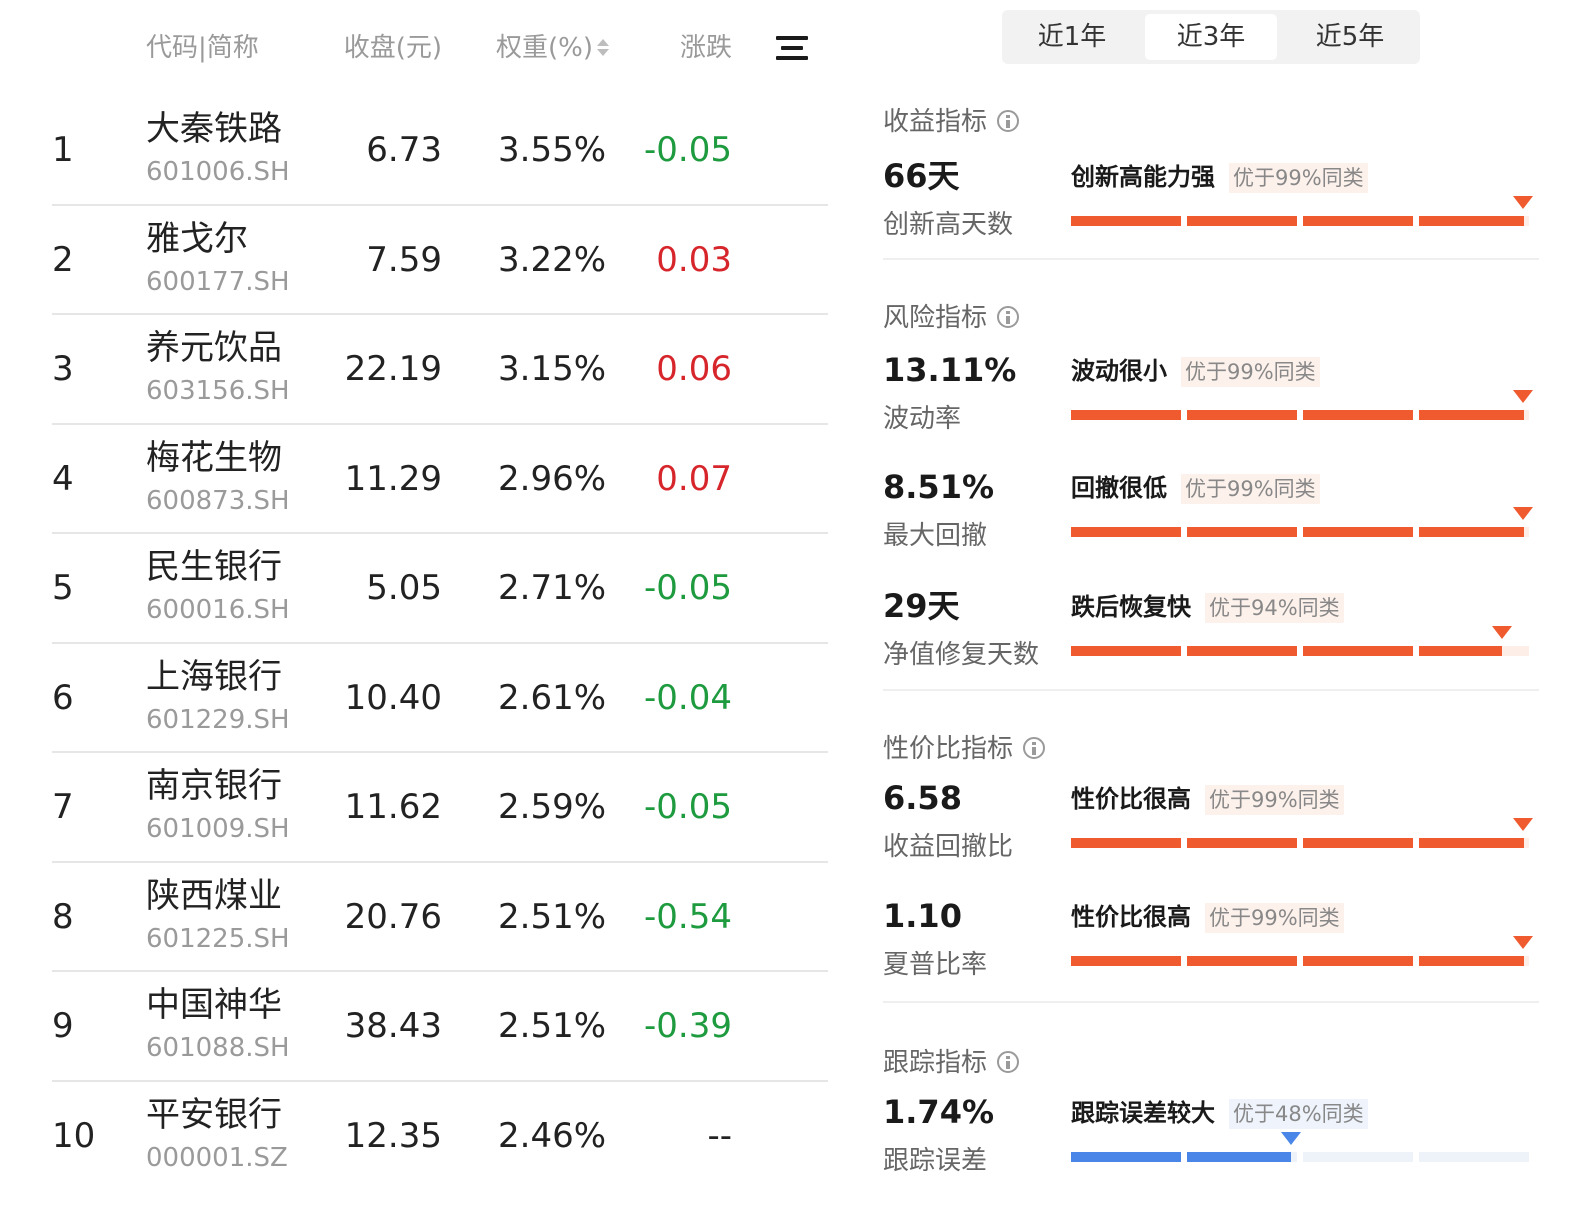 This screenshot has height=1207, width=1595. I want to click on metric-recovery-days: 29天 净值修复天数 跌后恢复快 优于94%同类, so click(1225, 641).